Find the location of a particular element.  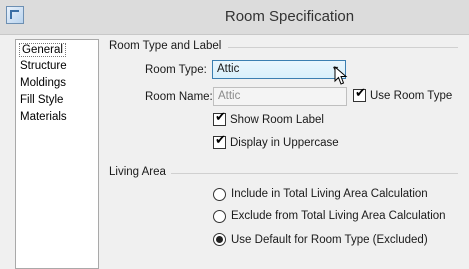

sidebar-item-fill-style: Fill Style is located at coordinates (41, 100).